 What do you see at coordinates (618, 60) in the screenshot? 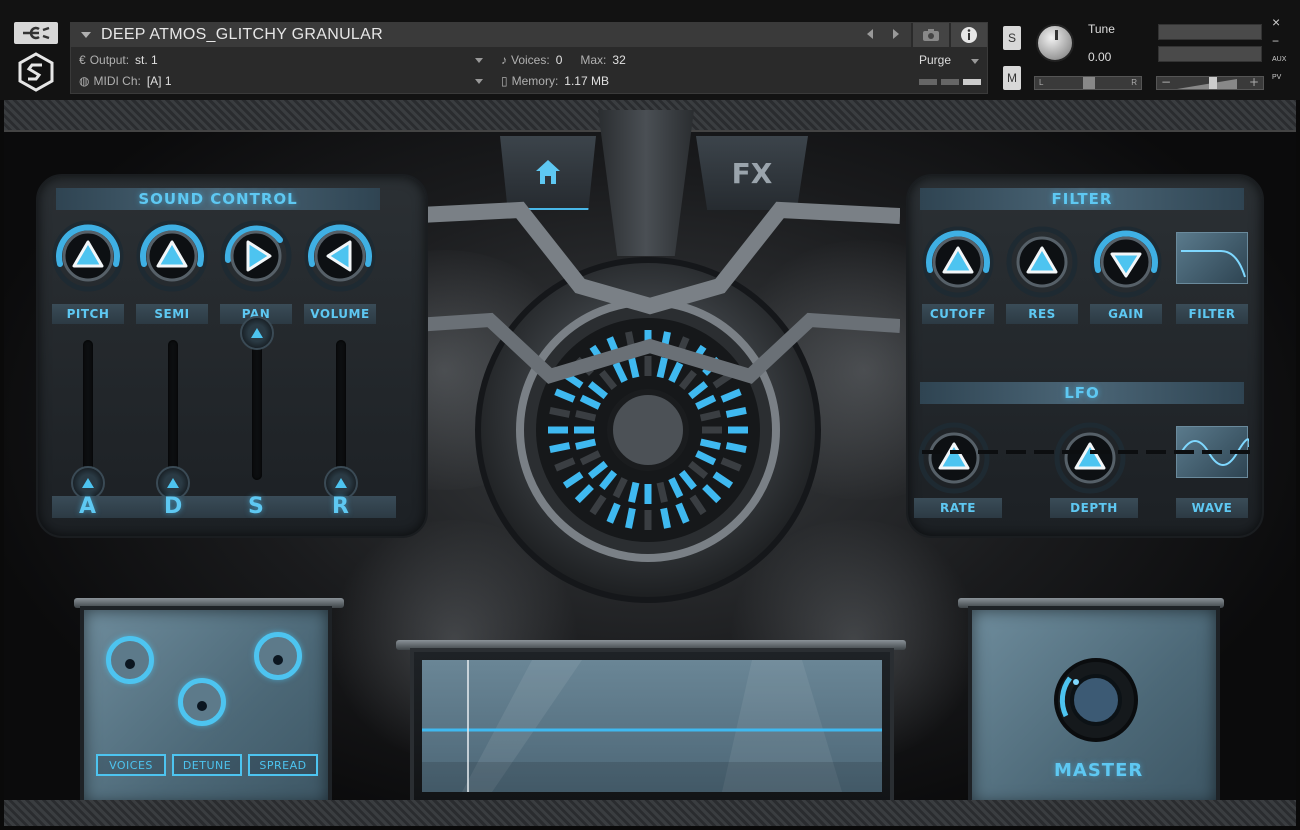
I see `max-voices-value: 32` at bounding box center [618, 60].